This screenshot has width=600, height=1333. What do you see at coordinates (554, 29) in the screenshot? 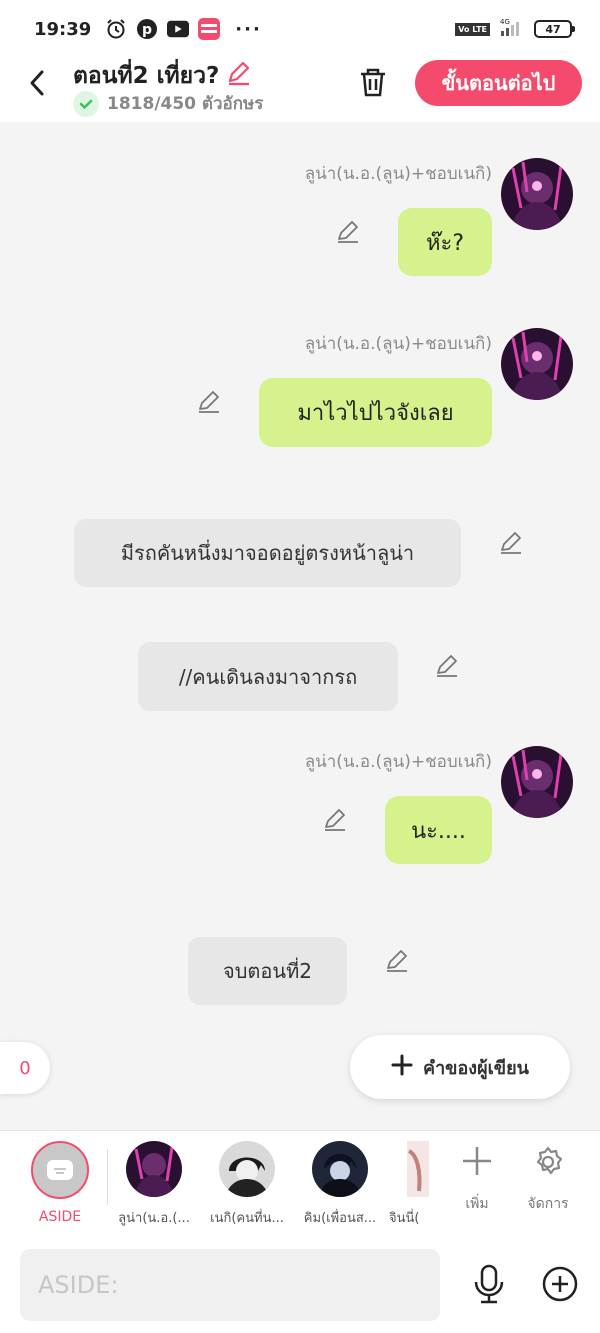
I see `battery-icon: 47` at bounding box center [554, 29].